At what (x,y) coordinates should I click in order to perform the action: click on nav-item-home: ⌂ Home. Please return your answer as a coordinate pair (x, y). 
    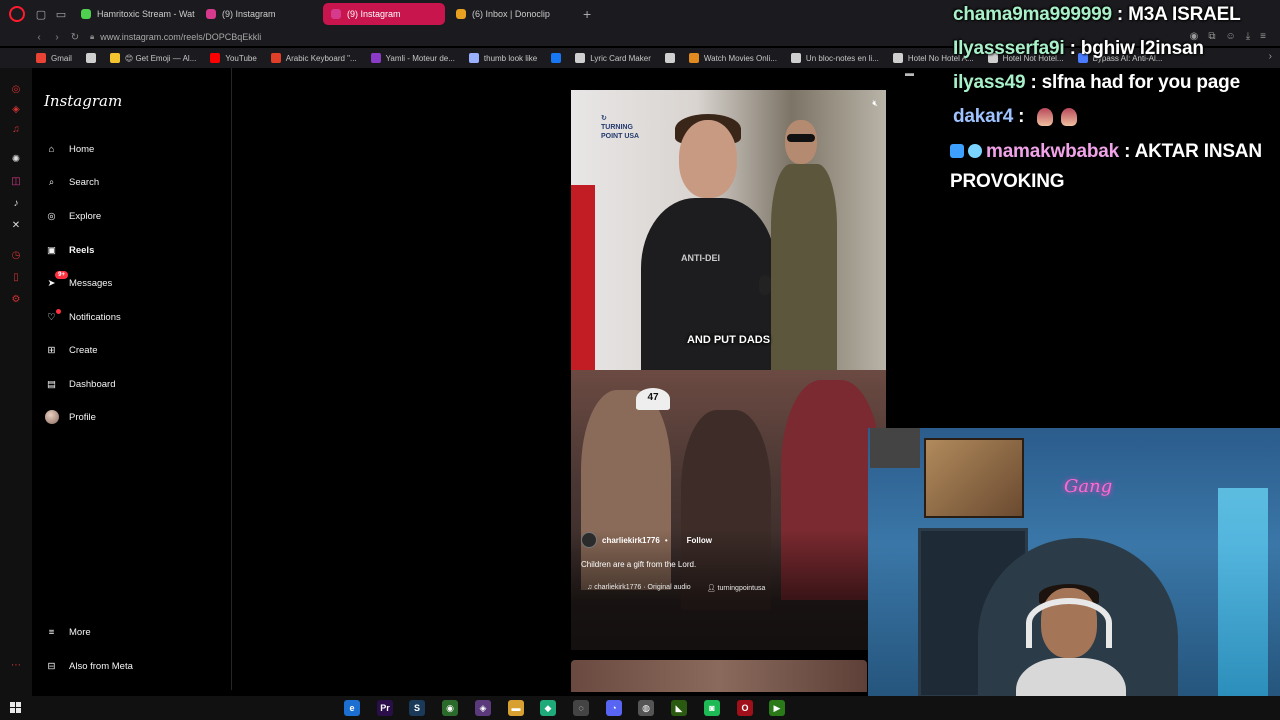
    Looking at the image, I should click on (69, 149).